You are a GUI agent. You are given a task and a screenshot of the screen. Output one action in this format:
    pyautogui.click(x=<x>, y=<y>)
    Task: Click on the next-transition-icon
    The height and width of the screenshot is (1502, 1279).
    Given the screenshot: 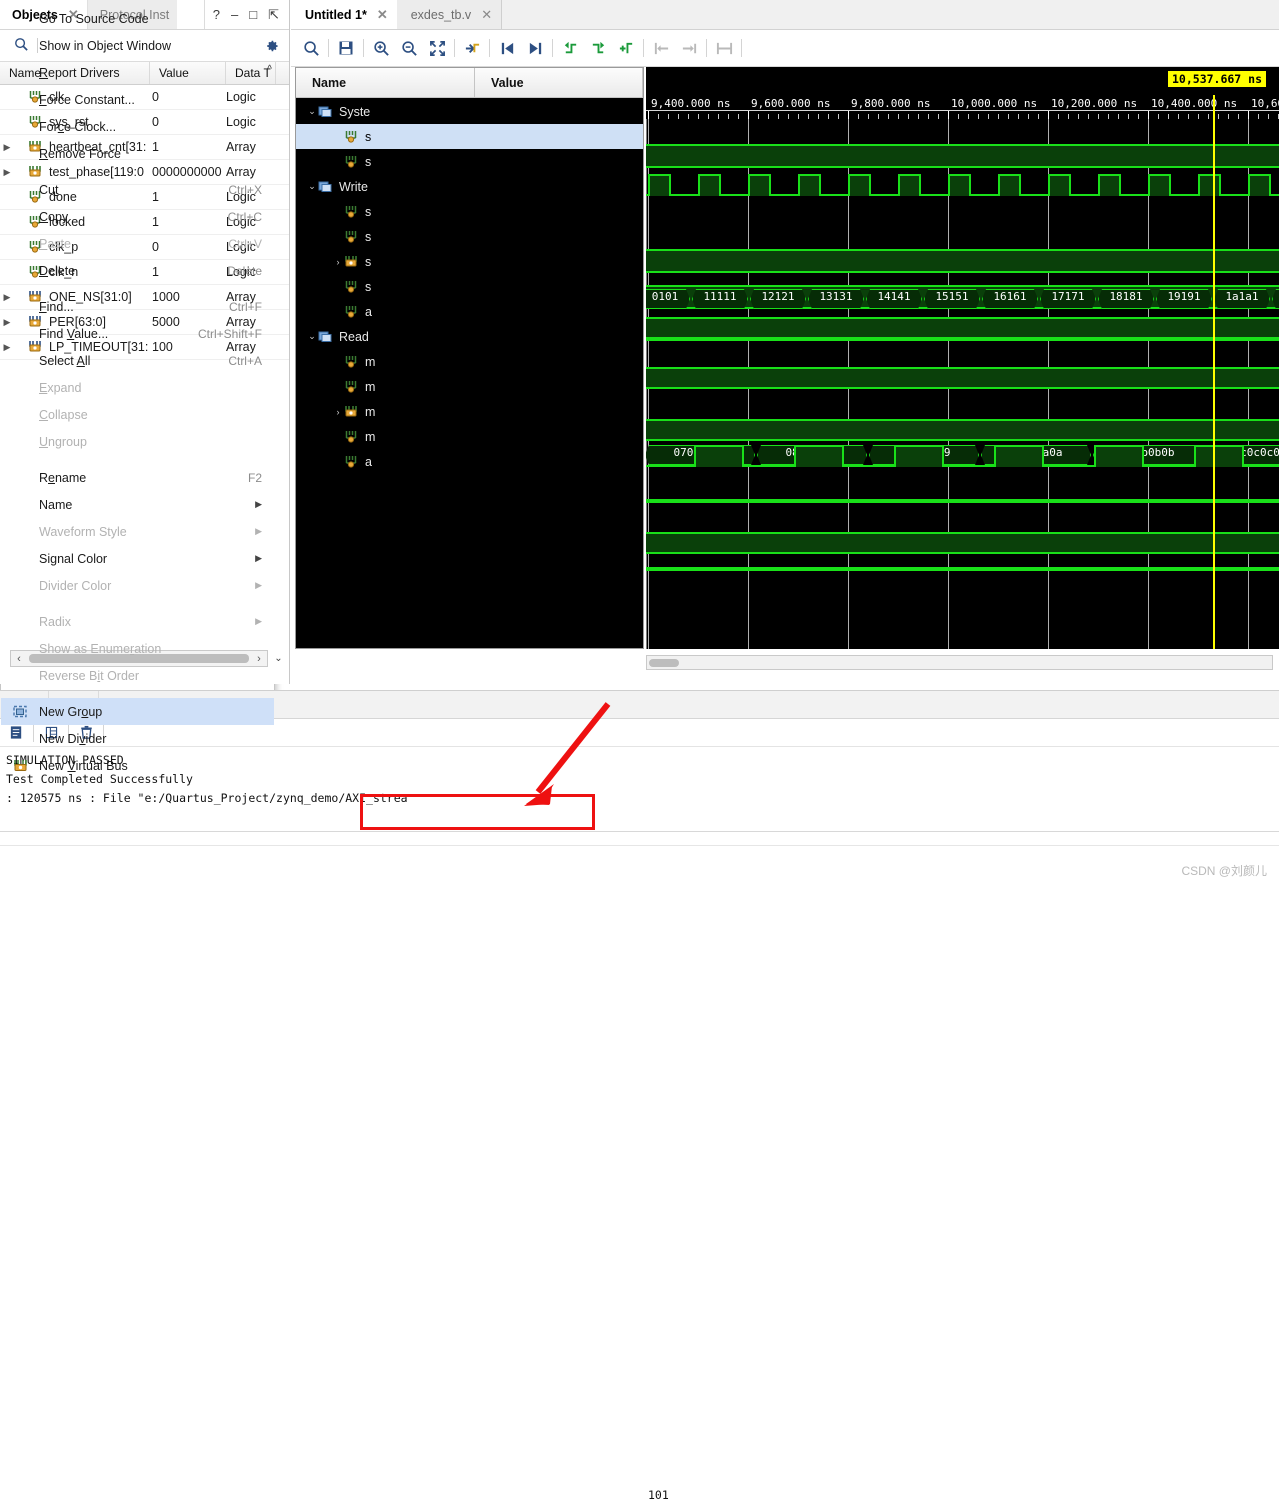 What is the action you would take?
    pyautogui.click(x=535, y=48)
    